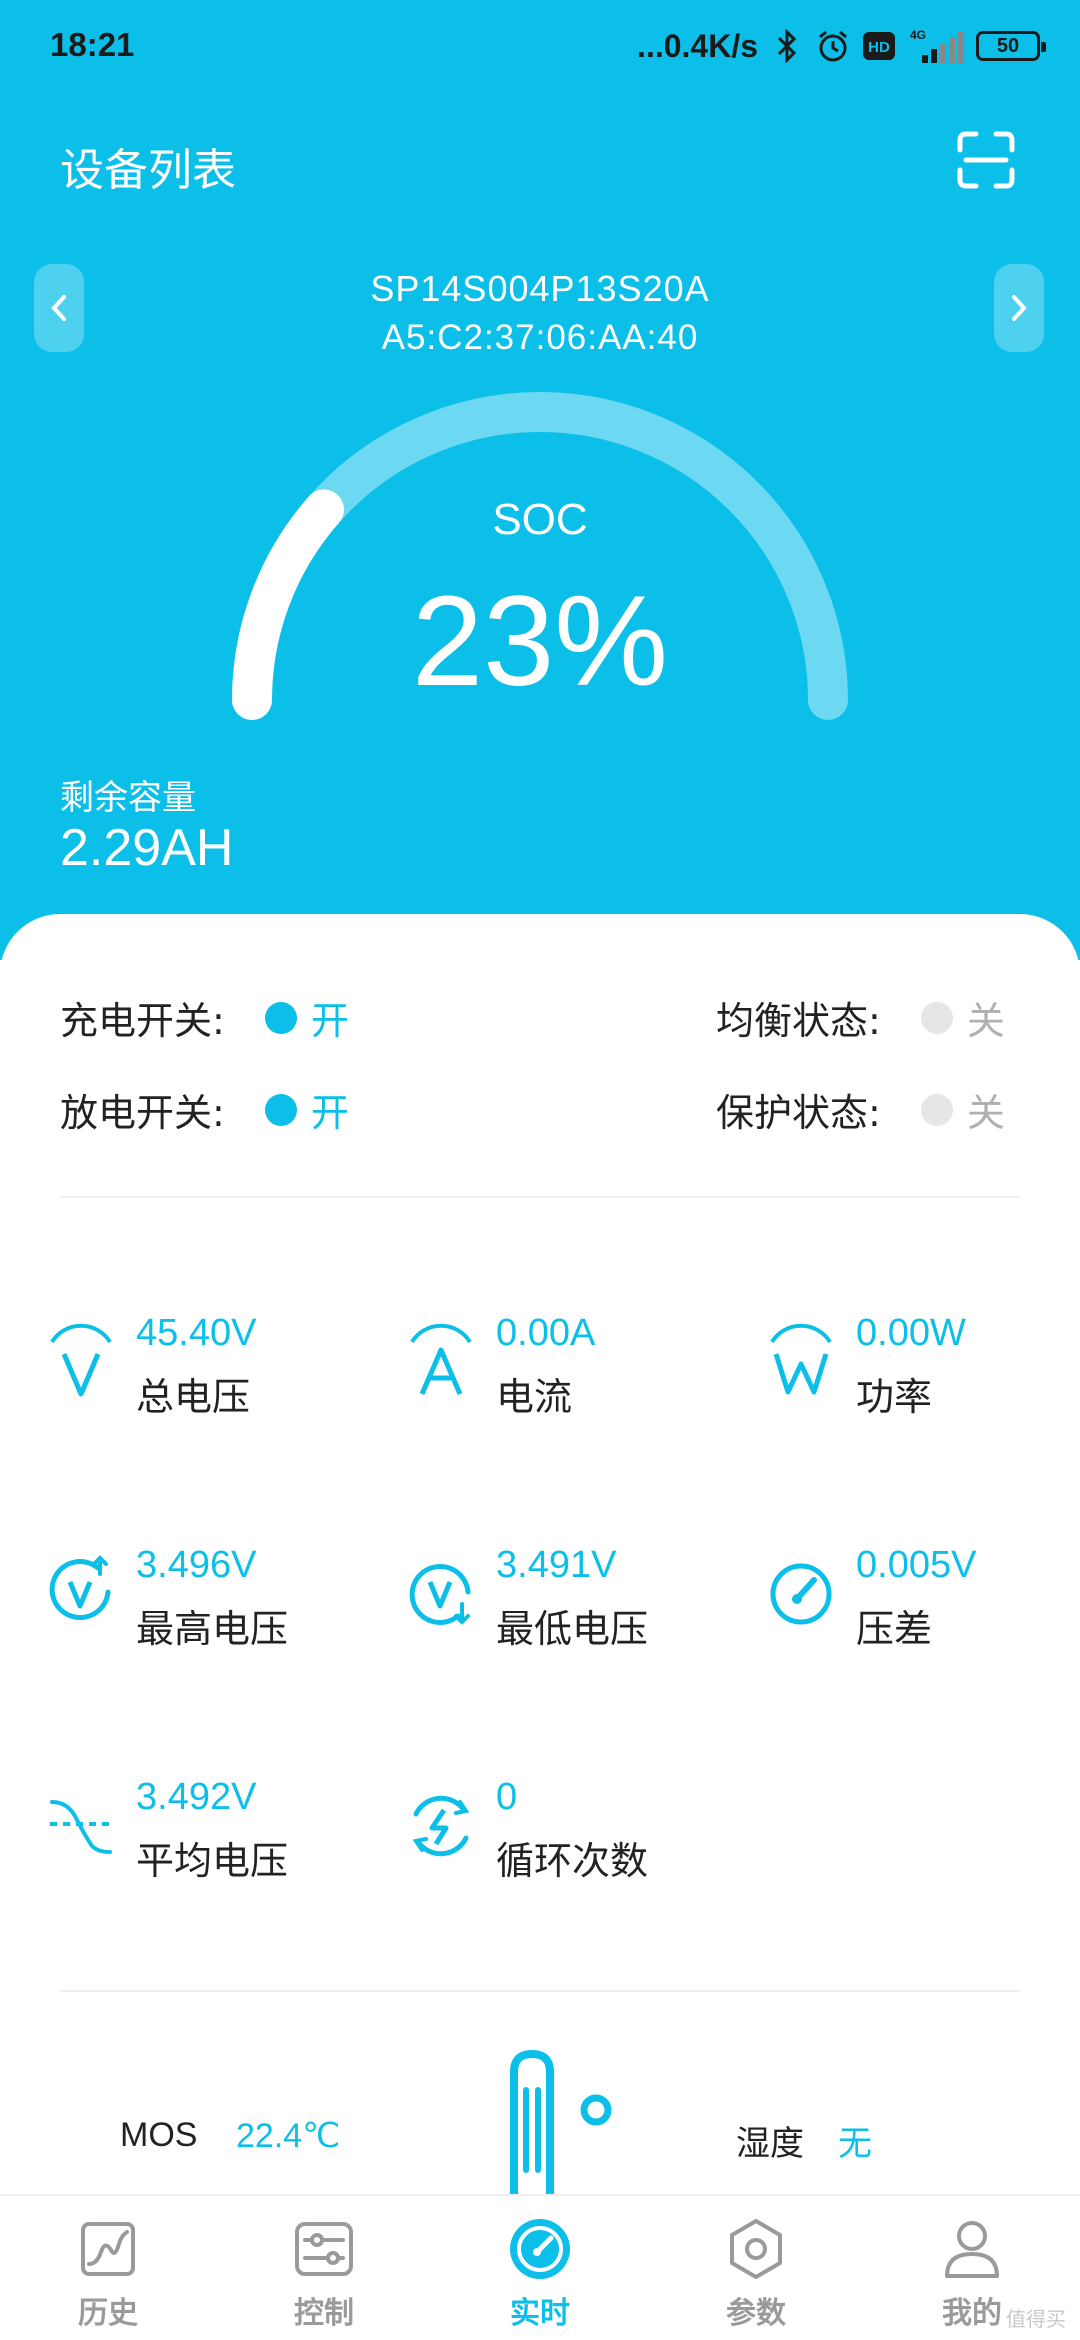 The height and width of the screenshot is (2340, 1080). I want to click on metric-total-voltage: 45.40V 总电压, so click(196, 1365).